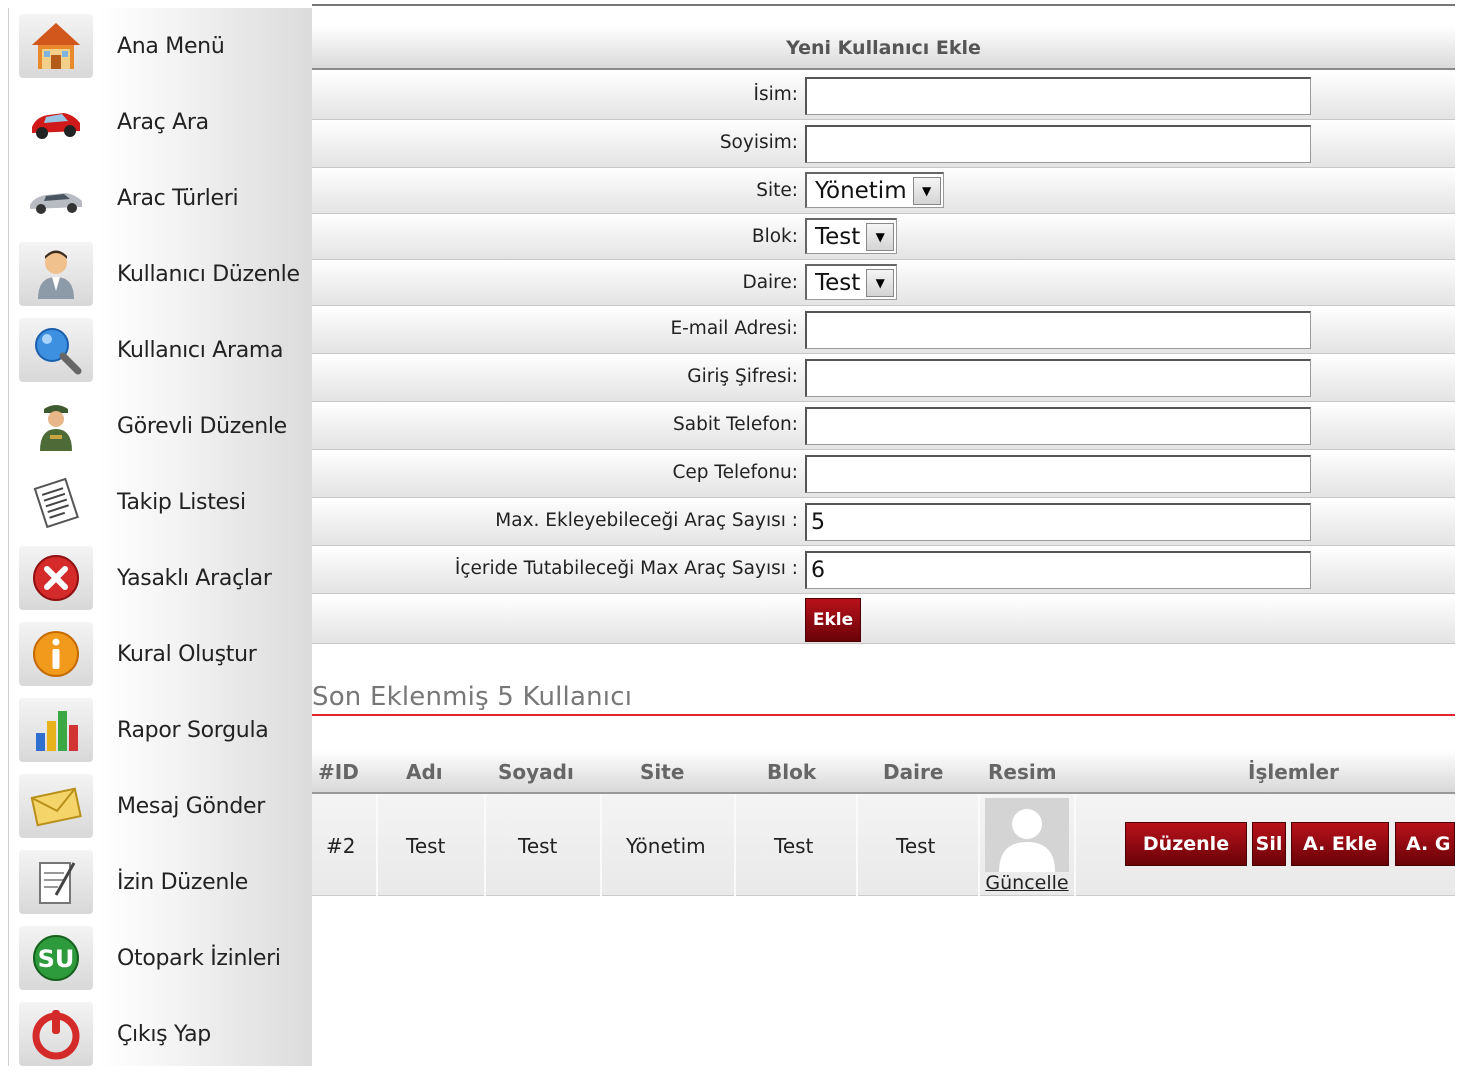 This screenshot has height=1072, width=1471. Describe the element at coordinates (794, 846) in the screenshot. I see `cell-blok: Test` at that location.